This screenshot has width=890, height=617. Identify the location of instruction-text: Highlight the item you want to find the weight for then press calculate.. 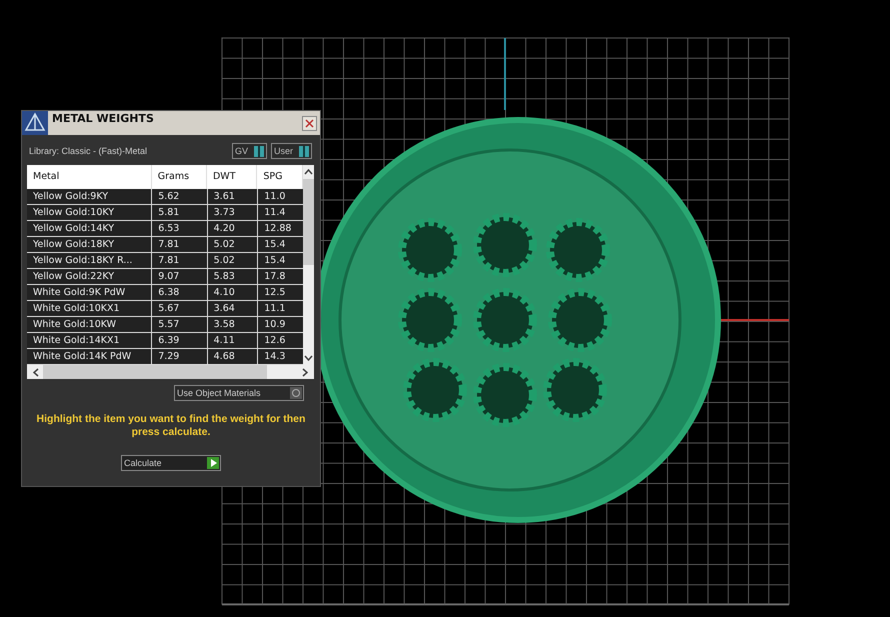
(171, 426).